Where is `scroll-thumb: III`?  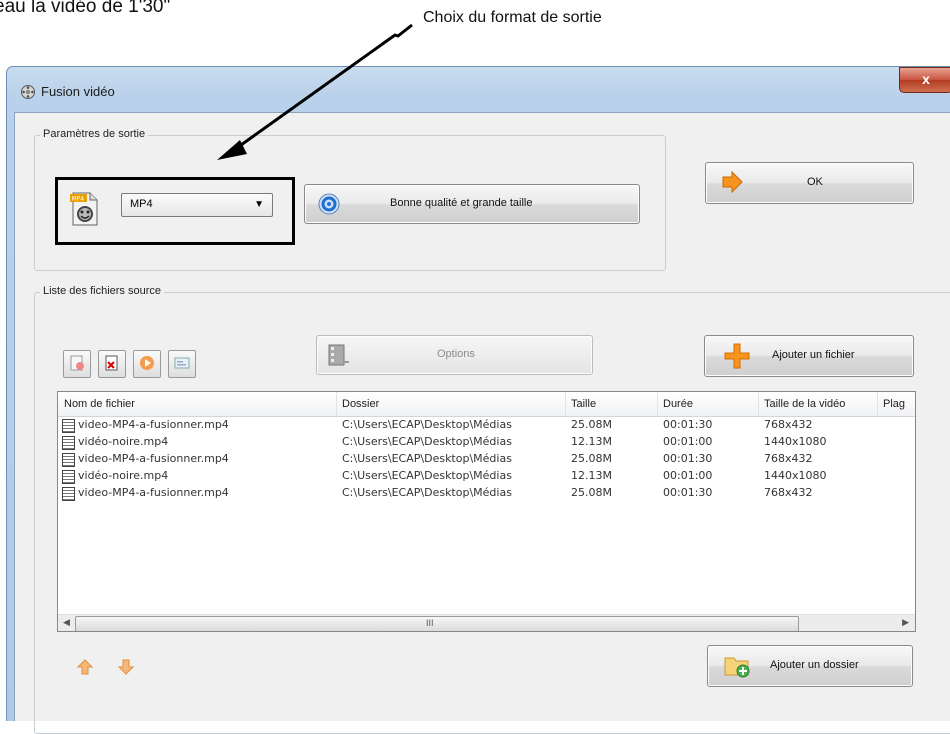 scroll-thumb: III is located at coordinates (437, 623).